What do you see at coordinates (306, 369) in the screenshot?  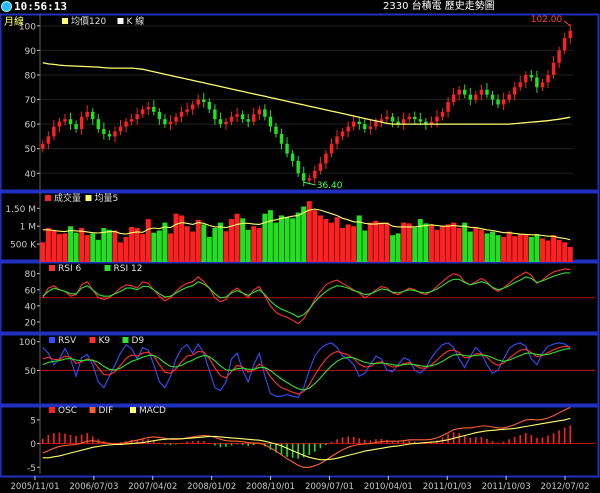 I see `d9-line` at bounding box center [306, 369].